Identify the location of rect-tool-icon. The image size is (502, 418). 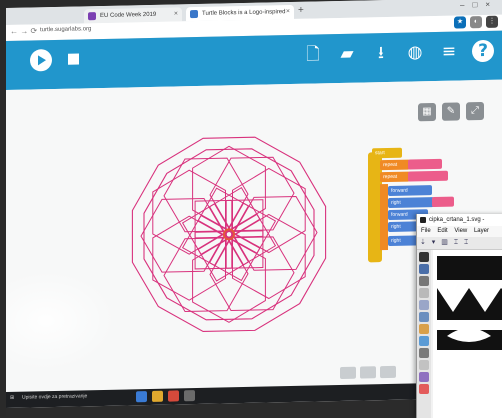
(424, 317).